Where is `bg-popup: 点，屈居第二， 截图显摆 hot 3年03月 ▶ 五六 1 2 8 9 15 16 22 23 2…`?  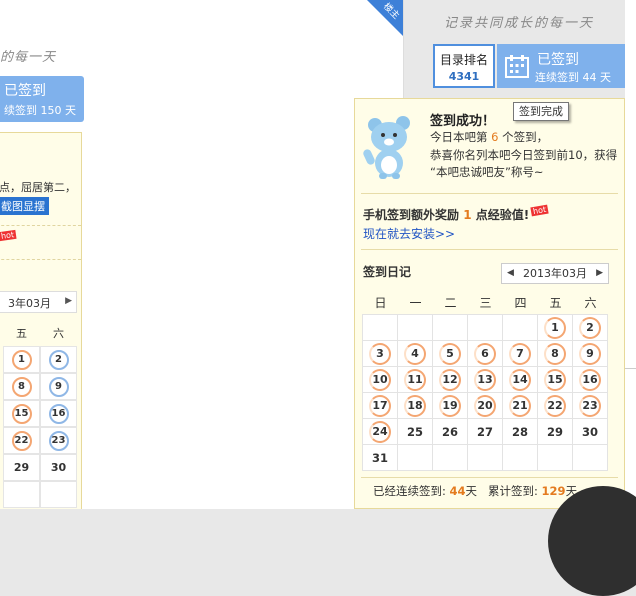
bg-popup: 点，屈居第二， 截图显摆 hot 3年03月 ▶ 五六 1 2 8 9 15 16 22 23 2… is located at coordinates (41, 320).